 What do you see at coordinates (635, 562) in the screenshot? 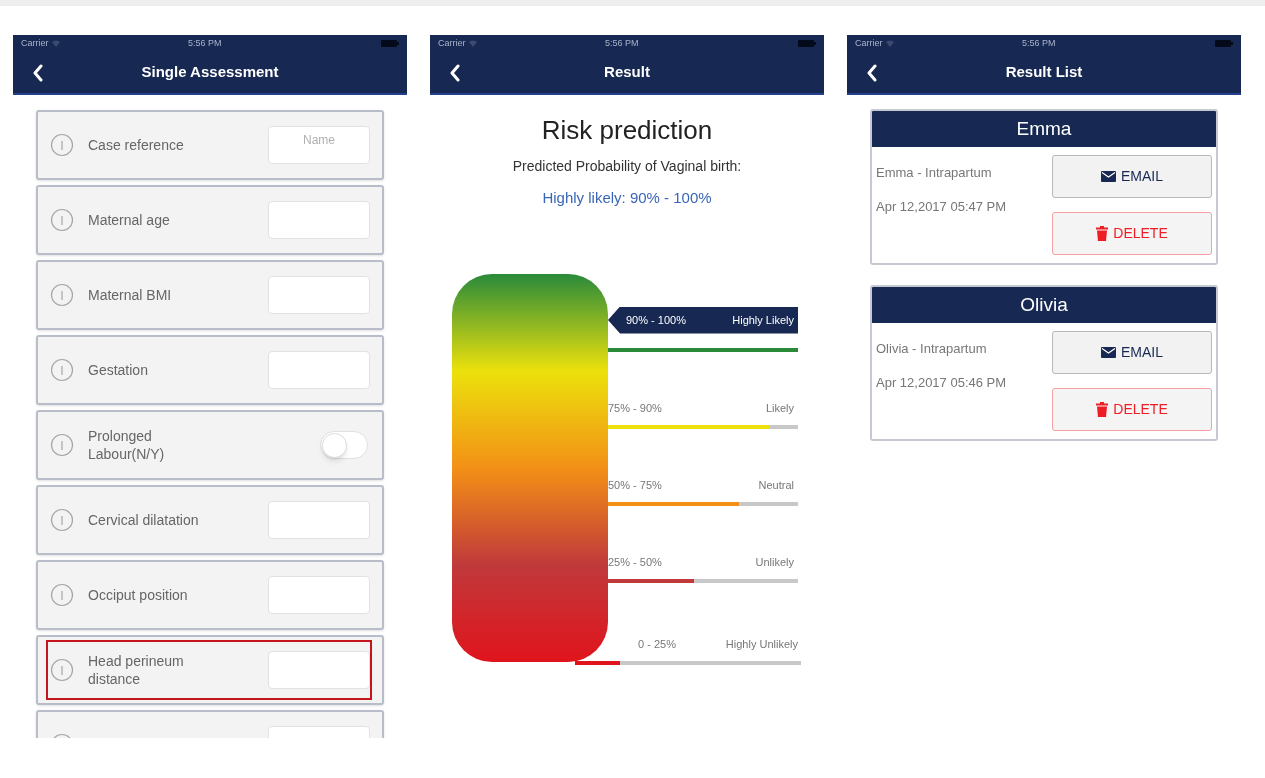
I see `range-label: 25% - 50%` at bounding box center [635, 562].